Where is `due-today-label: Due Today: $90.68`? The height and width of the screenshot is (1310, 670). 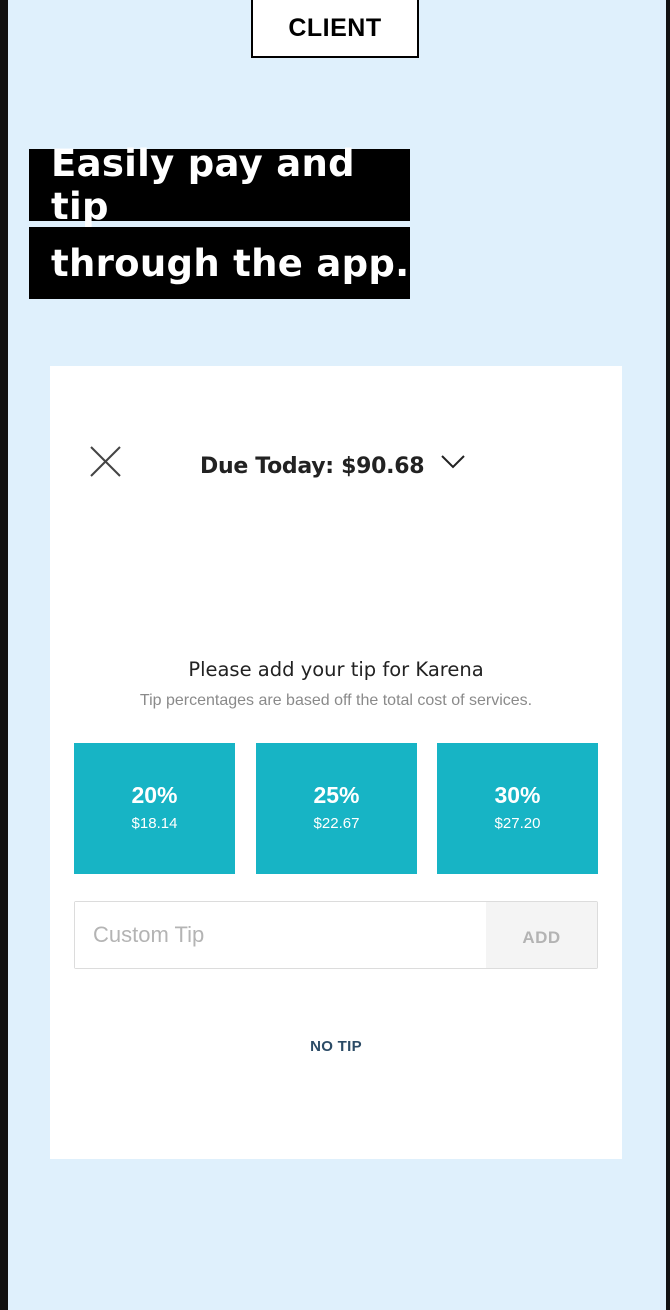 due-today-label: Due Today: $90.68 is located at coordinates (312, 466).